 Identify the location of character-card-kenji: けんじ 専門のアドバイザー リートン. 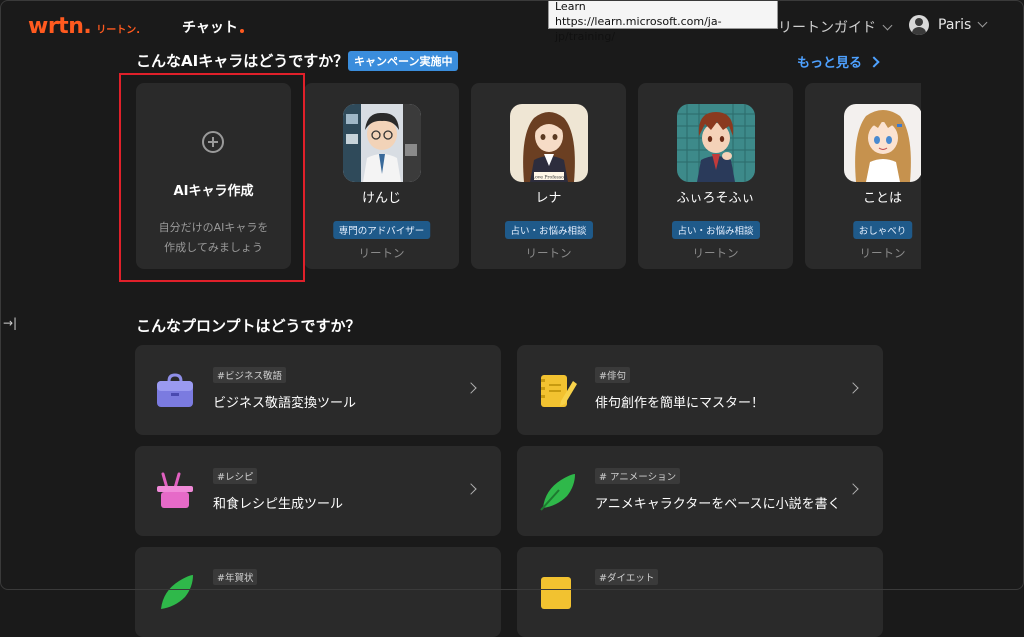
(381, 176).